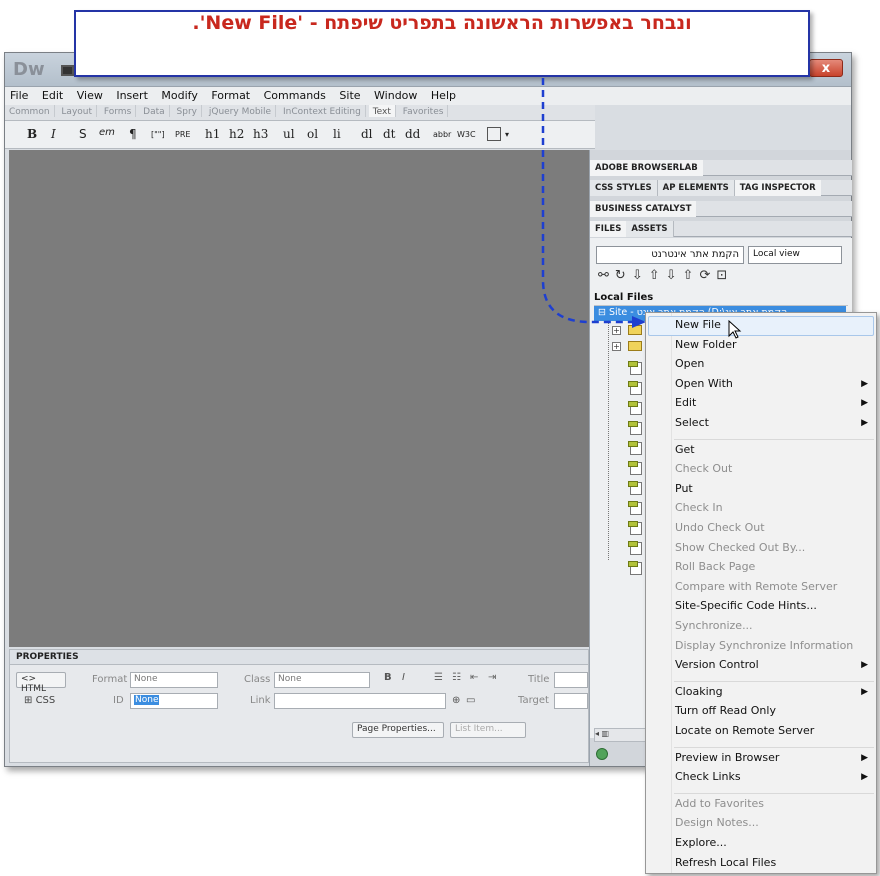 The height and width of the screenshot is (876, 880). What do you see at coordinates (174, 680) in the screenshot?
I see `format-select: None` at bounding box center [174, 680].